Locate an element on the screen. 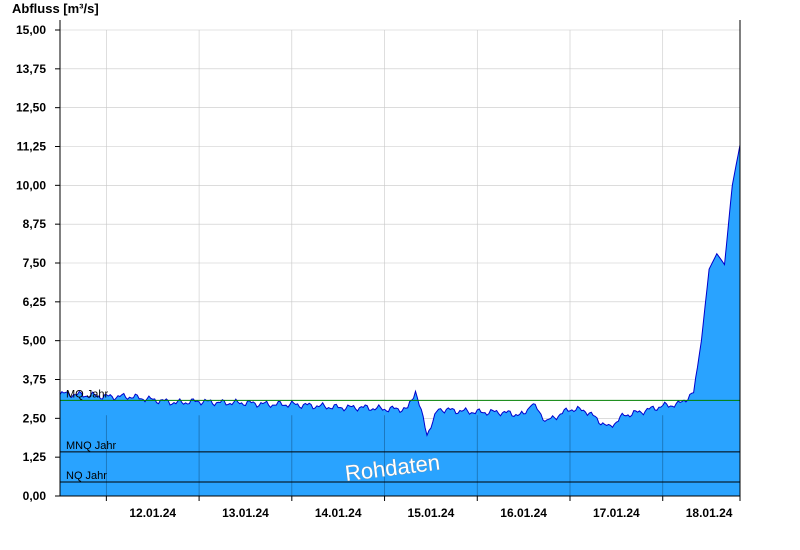 The image size is (800, 550). y-tick-label: 11,25 is located at coordinates (32, 147).